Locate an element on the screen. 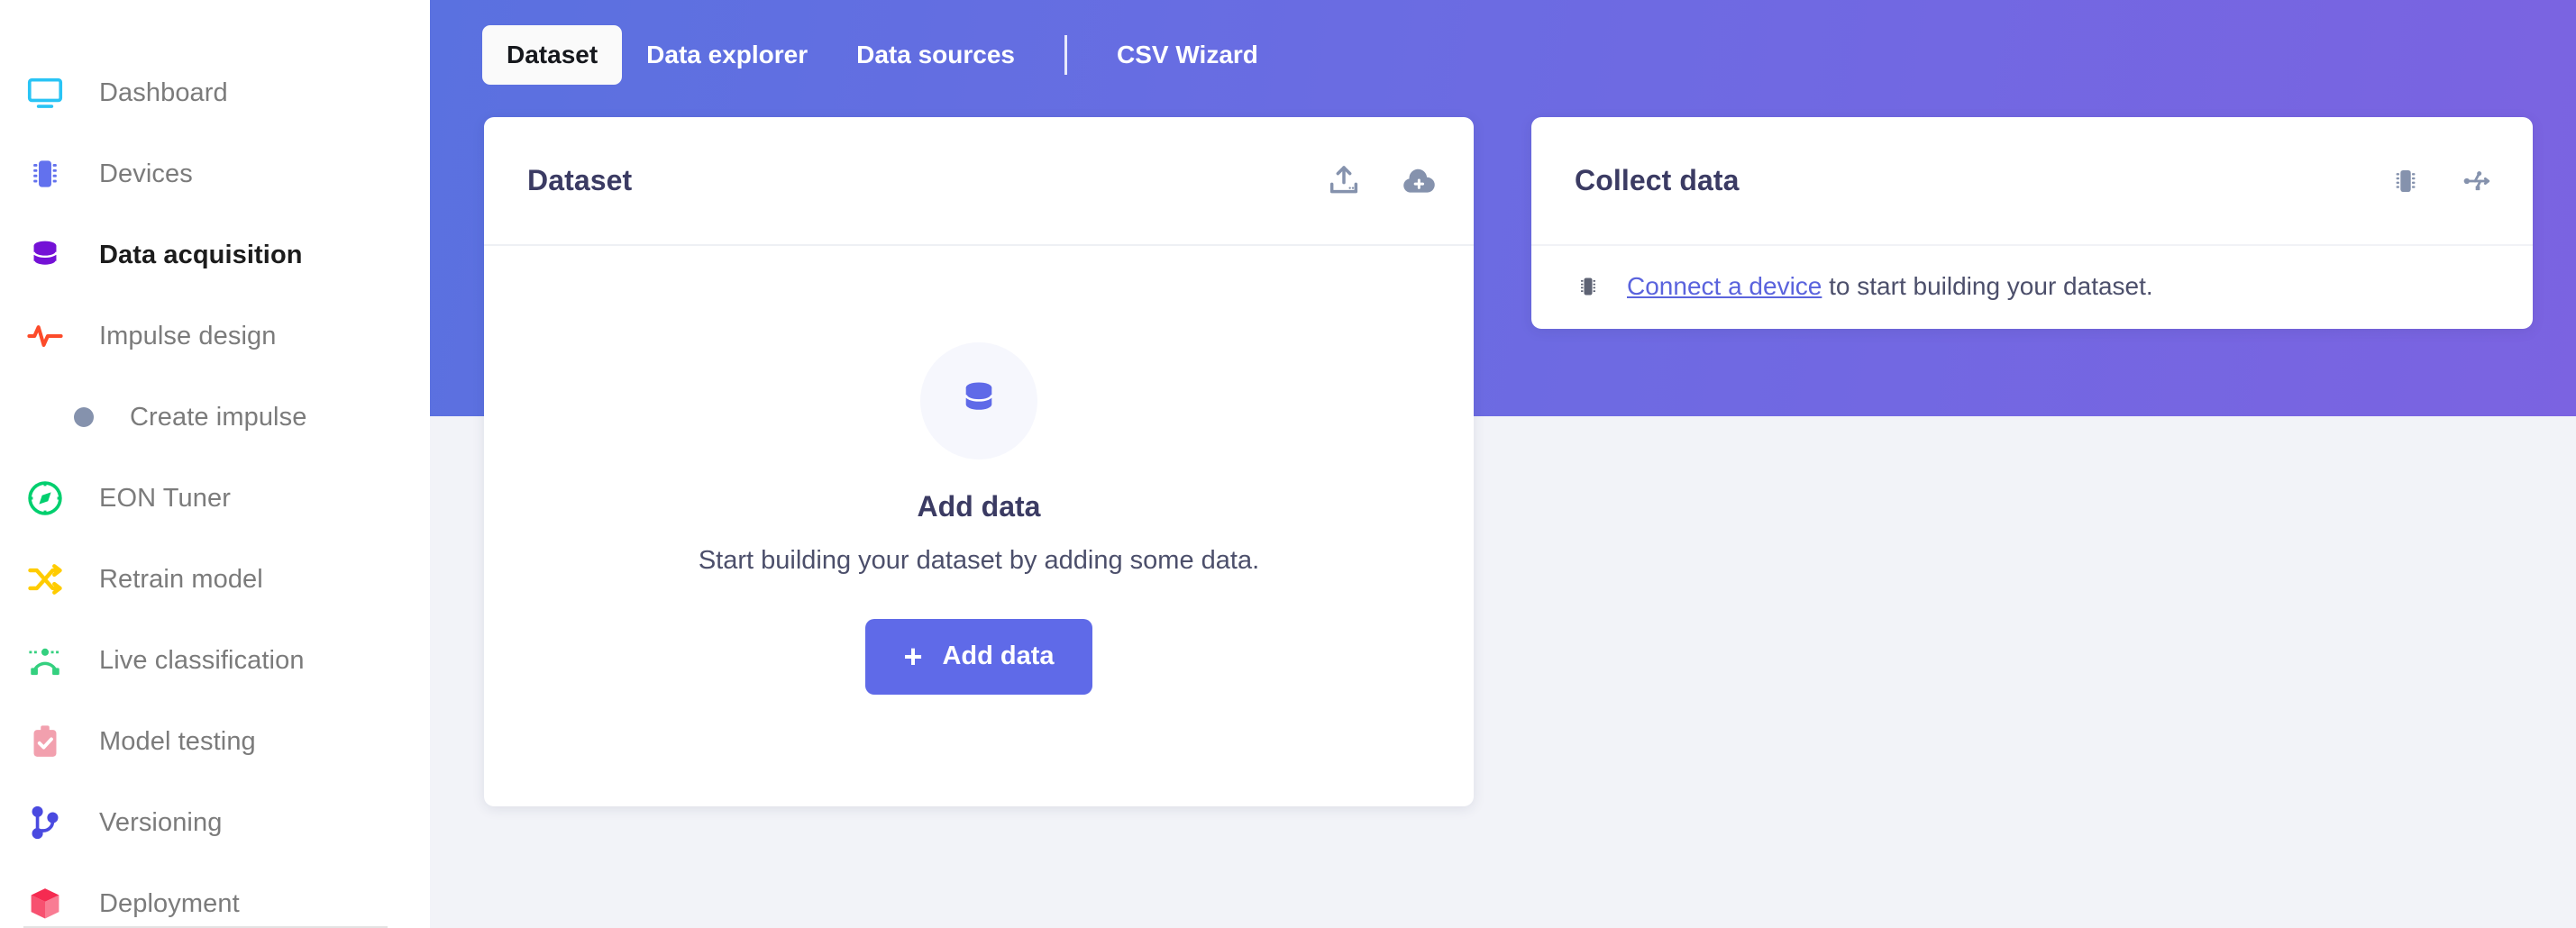 Image resolution: width=2576 pixels, height=928 pixels. sidebar-subitem-create-impulse: Create impulse is located at coordinates (215, 417).